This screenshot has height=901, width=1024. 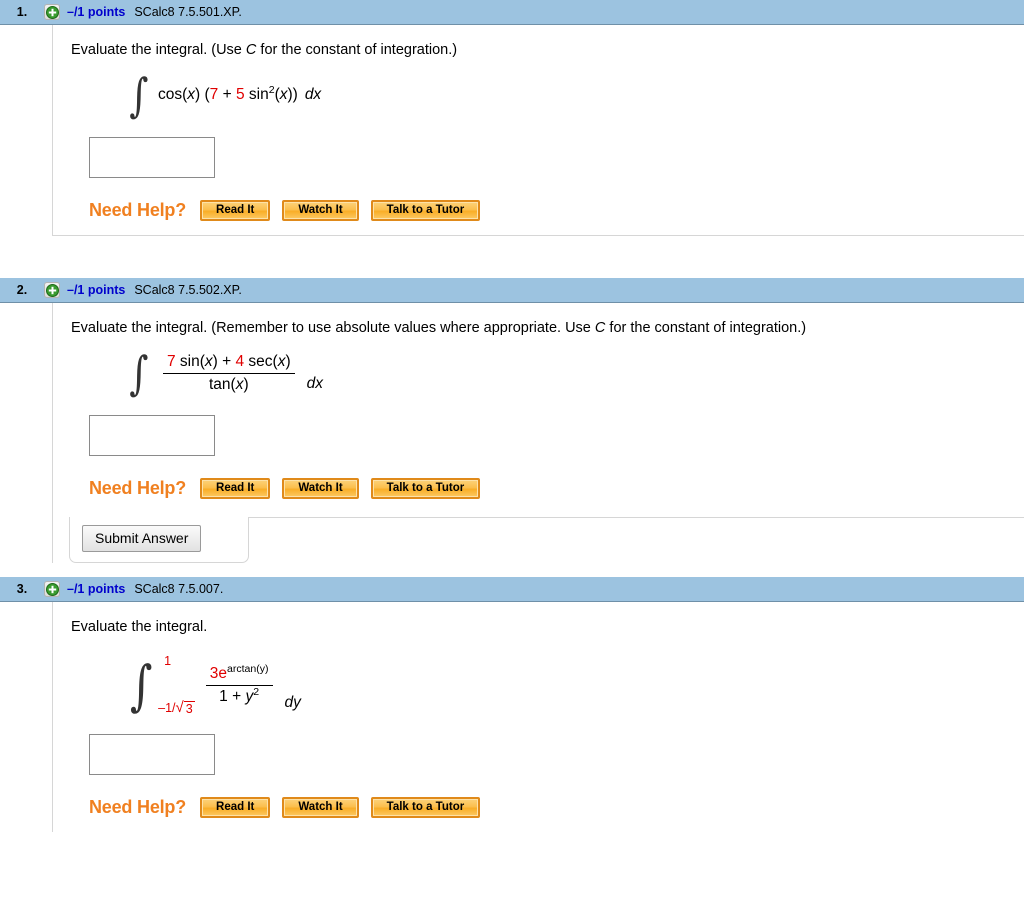 I want to click on numerator-token: x, so click(x=208, y=361).